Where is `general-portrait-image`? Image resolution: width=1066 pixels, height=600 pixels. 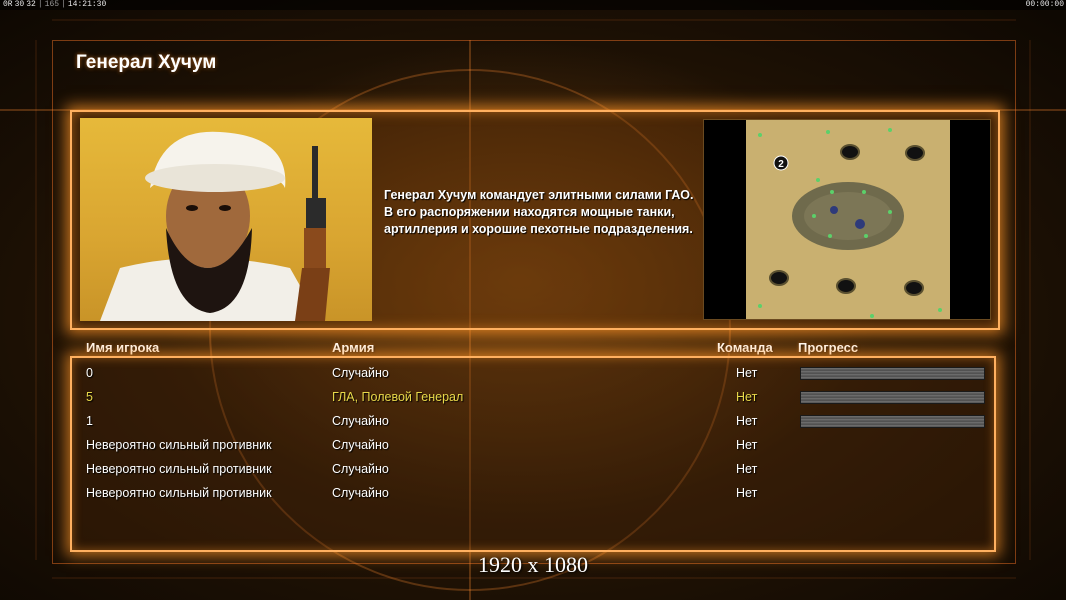 general-portrait-image is located at coordinates (226, 219).